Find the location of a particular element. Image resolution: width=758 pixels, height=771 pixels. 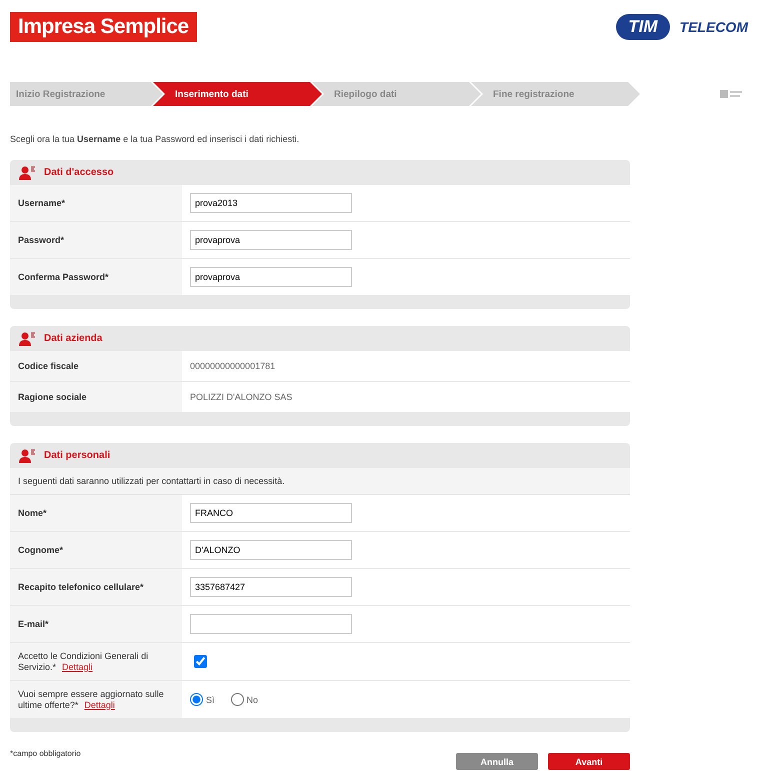

radio-option: Sì is located at coordinates (202, 699).